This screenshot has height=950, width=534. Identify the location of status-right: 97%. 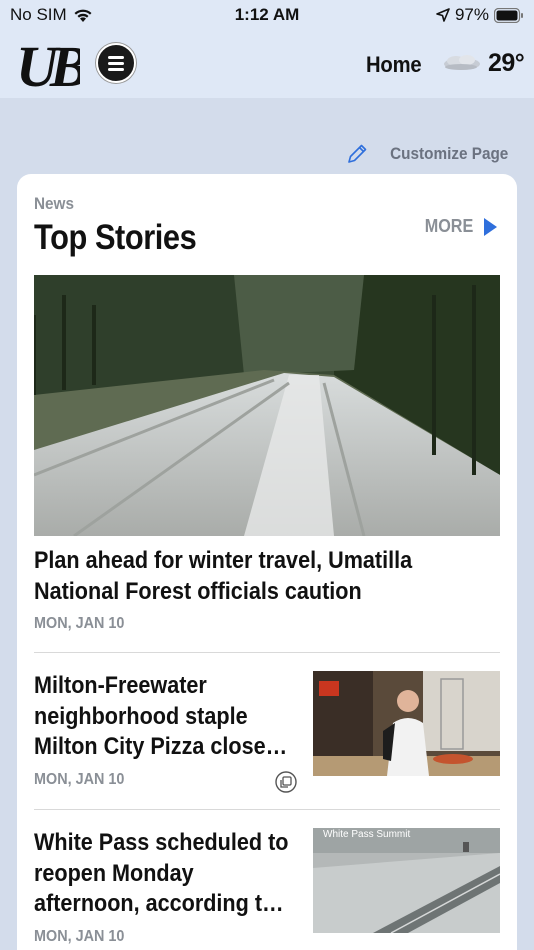
(480, 15).